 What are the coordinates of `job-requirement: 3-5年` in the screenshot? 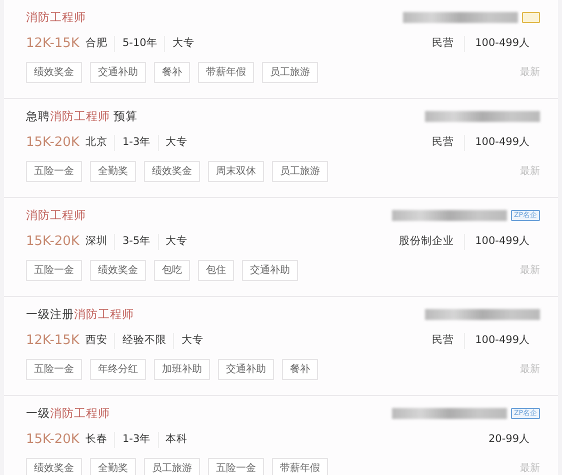 It's located at (136, 242).